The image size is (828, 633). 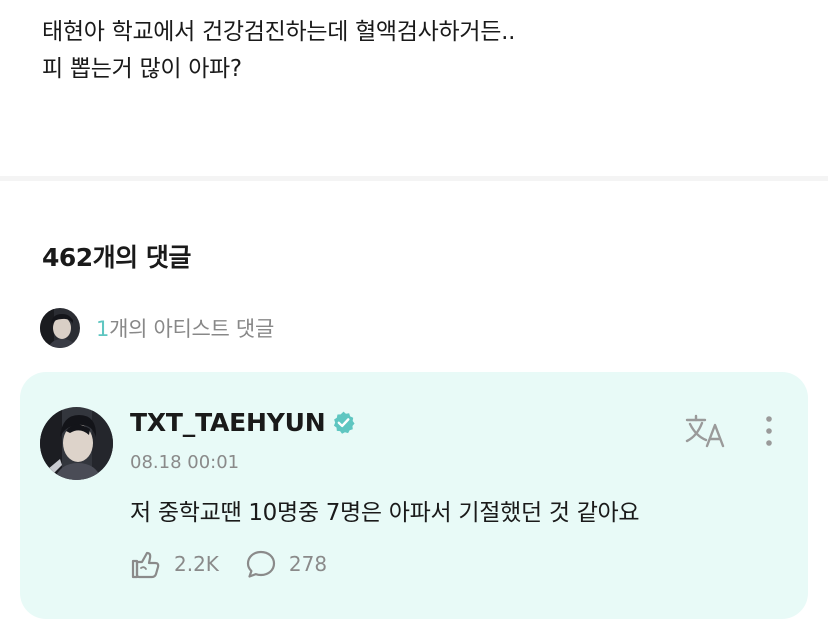 What do you see at coordinates (196, 564) in the screenshot?
I see `like-count: 2.2K` at bounding box center [196, 564].